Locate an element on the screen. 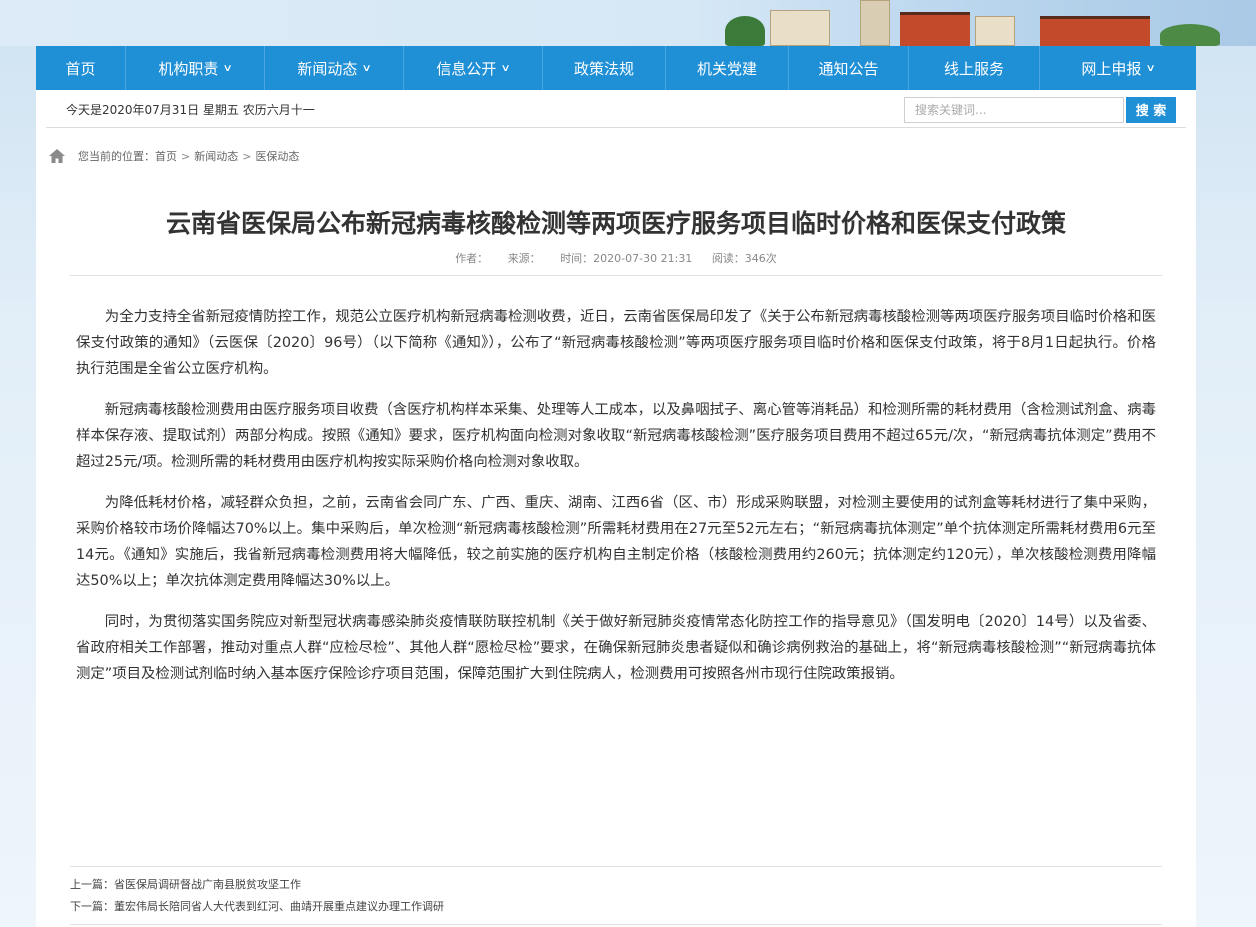  nav-item-home: 首页 is located at coordinates (81, 68).